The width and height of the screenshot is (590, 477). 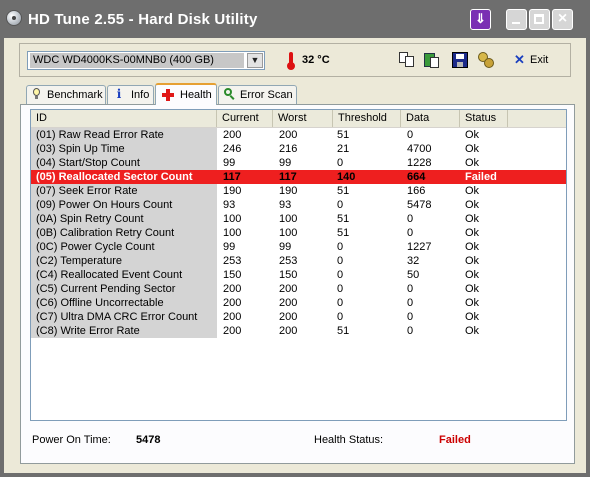 I want to click on power-on-time-label: Power On Time:, so click(x=71, y=440).